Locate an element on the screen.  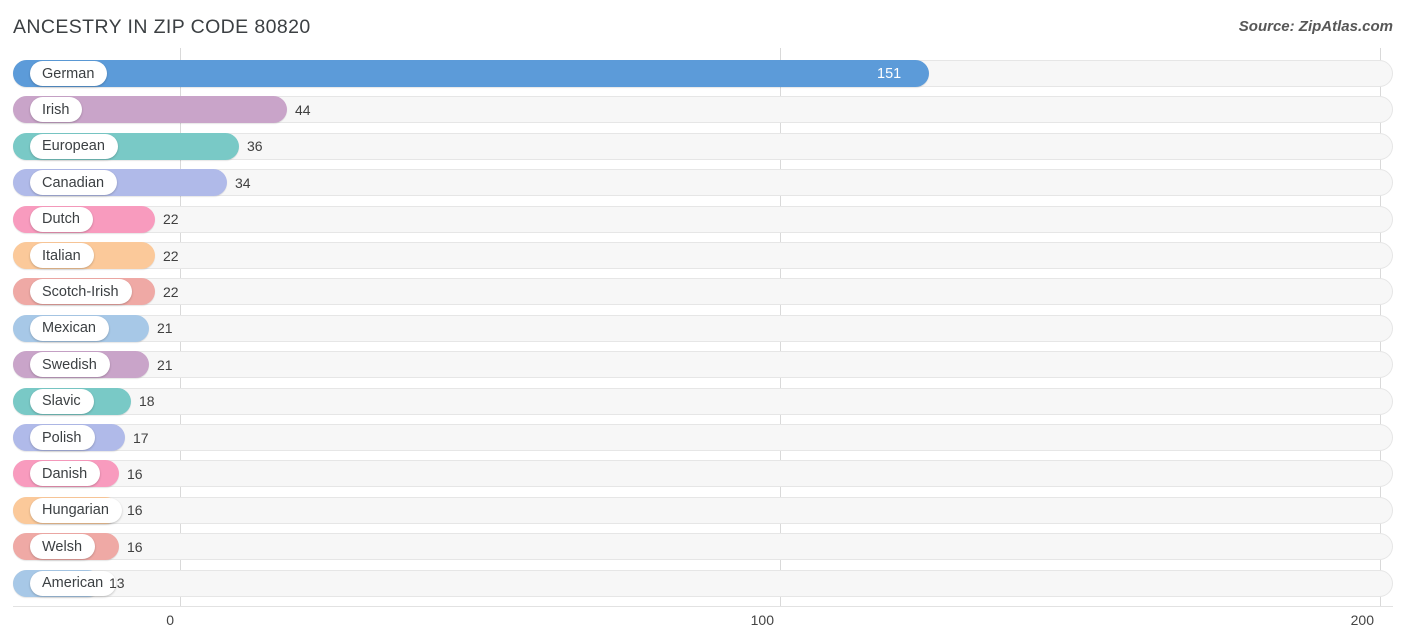
axis-tick-label: 0 is located at coordinates (170, 620).